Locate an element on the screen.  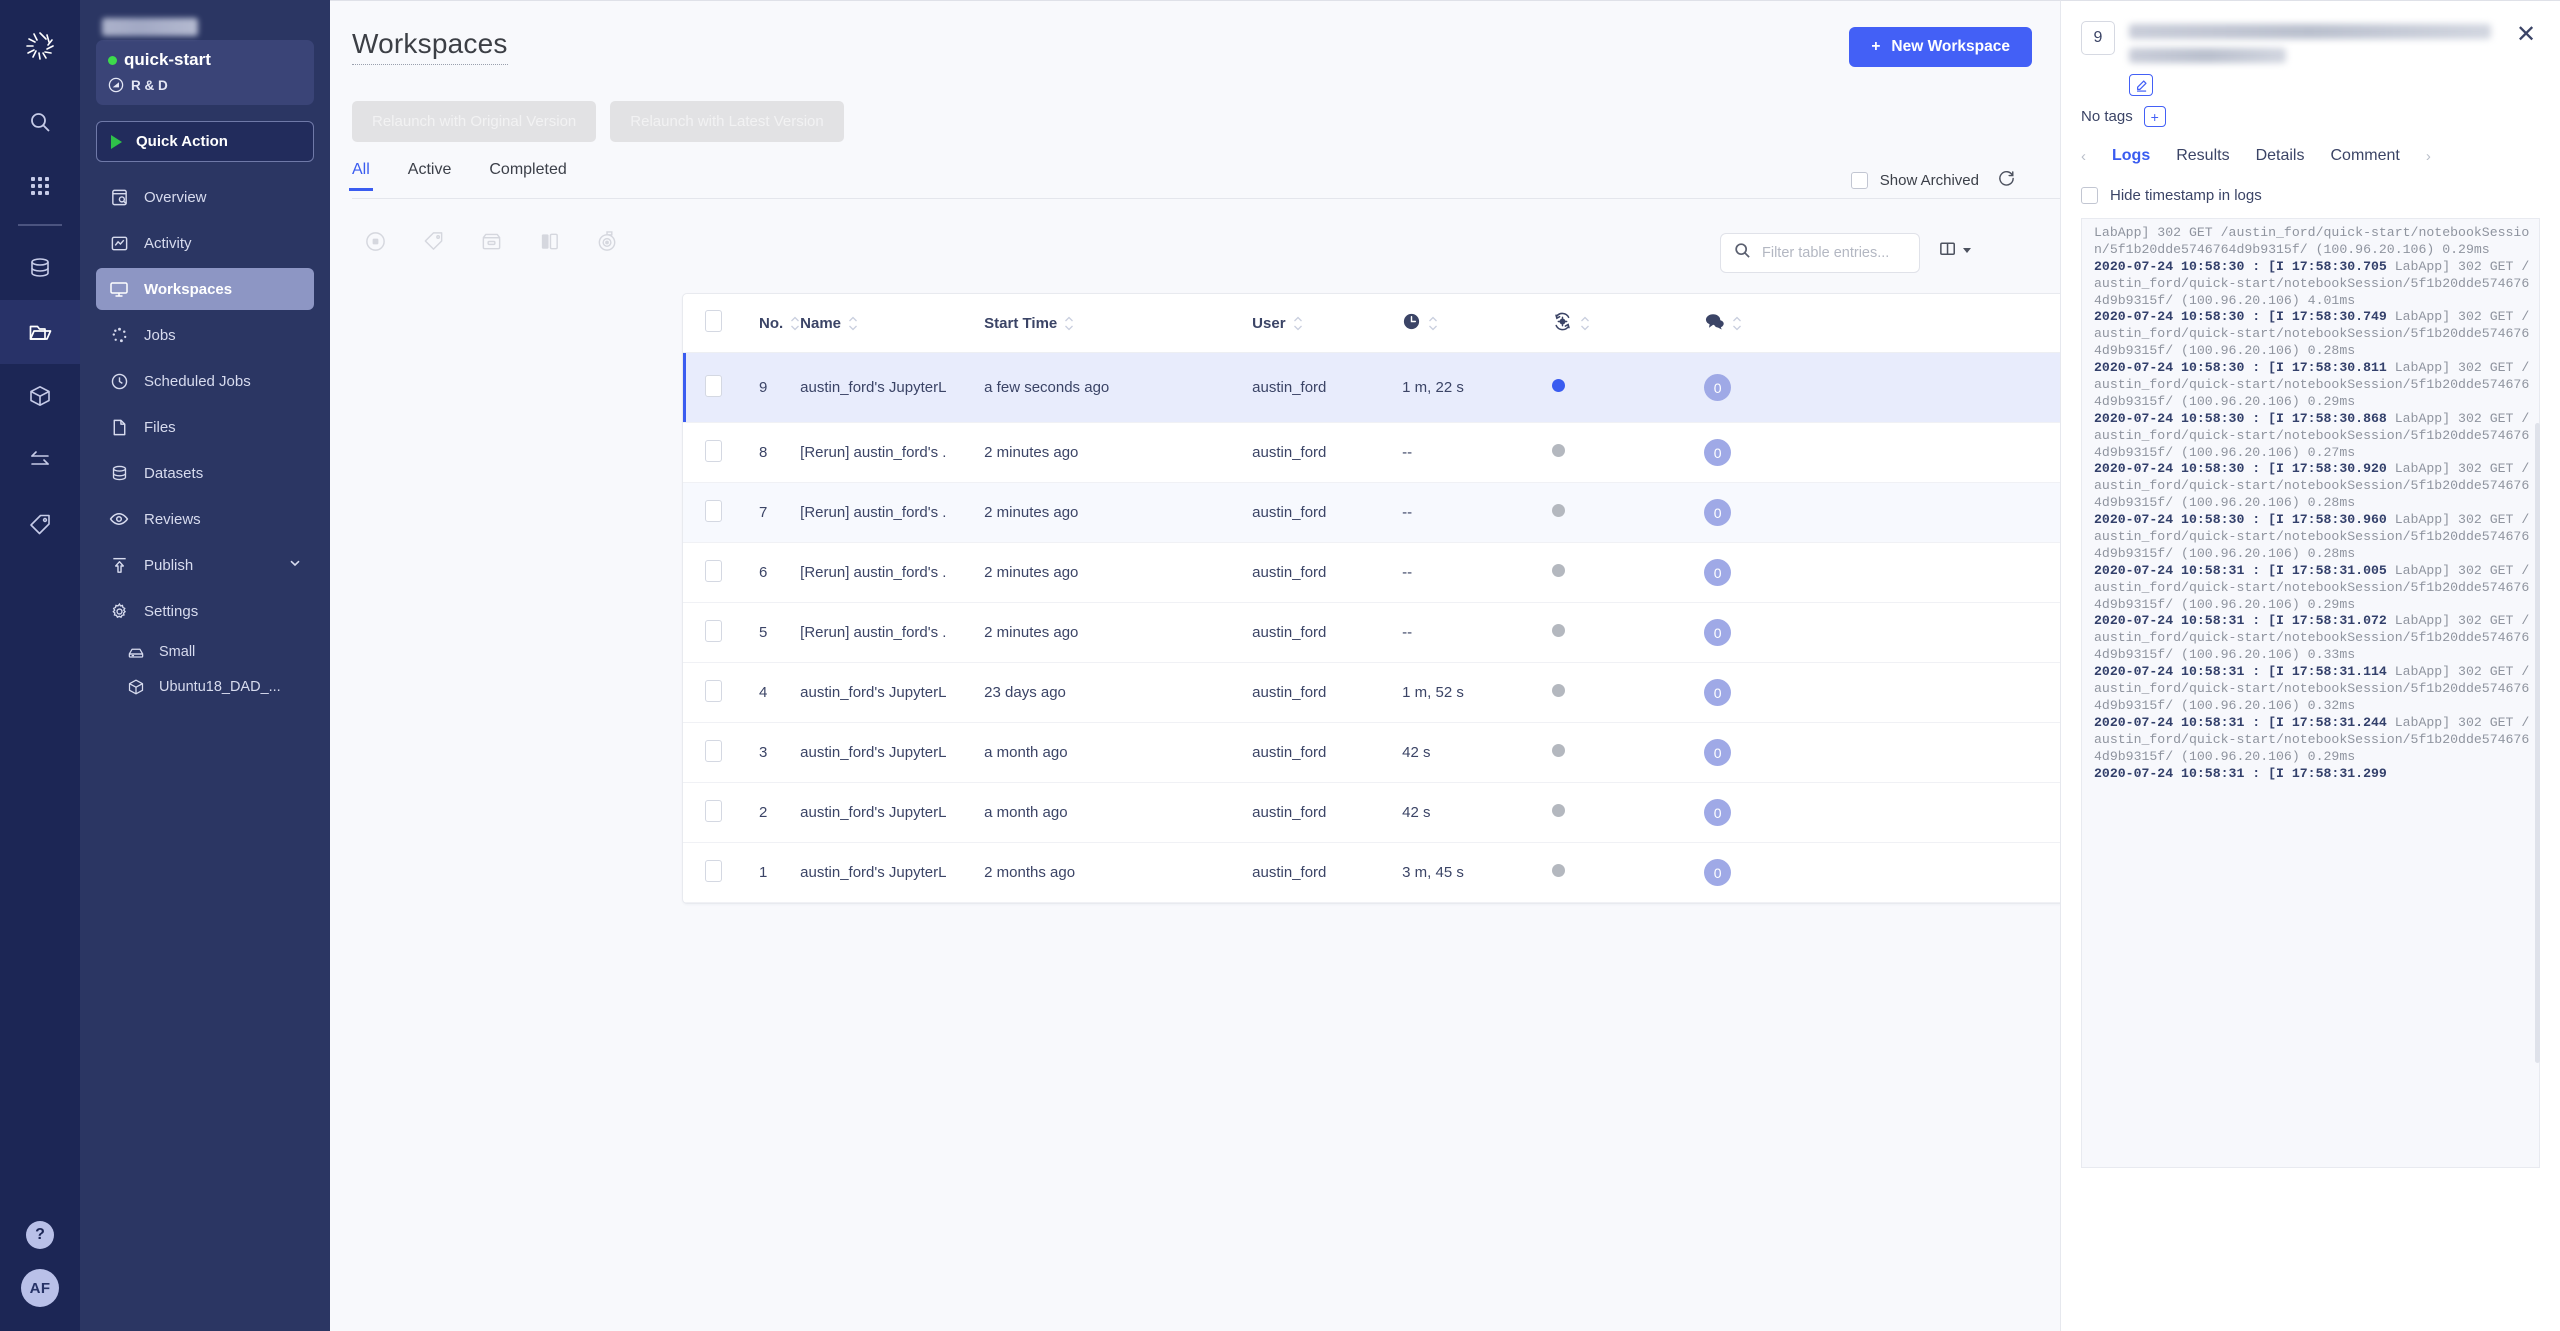
column-header-no: No. is located at coordinates (765, 323).